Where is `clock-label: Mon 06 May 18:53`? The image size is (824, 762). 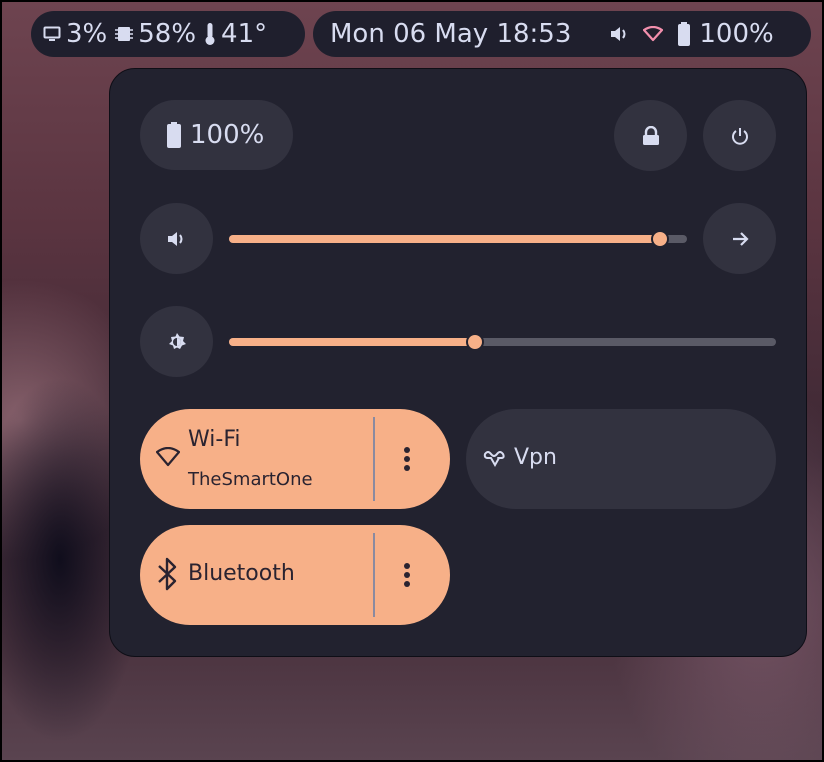
clock-label: Mon 06 May 18:53 is located at coordinates (451, 34).